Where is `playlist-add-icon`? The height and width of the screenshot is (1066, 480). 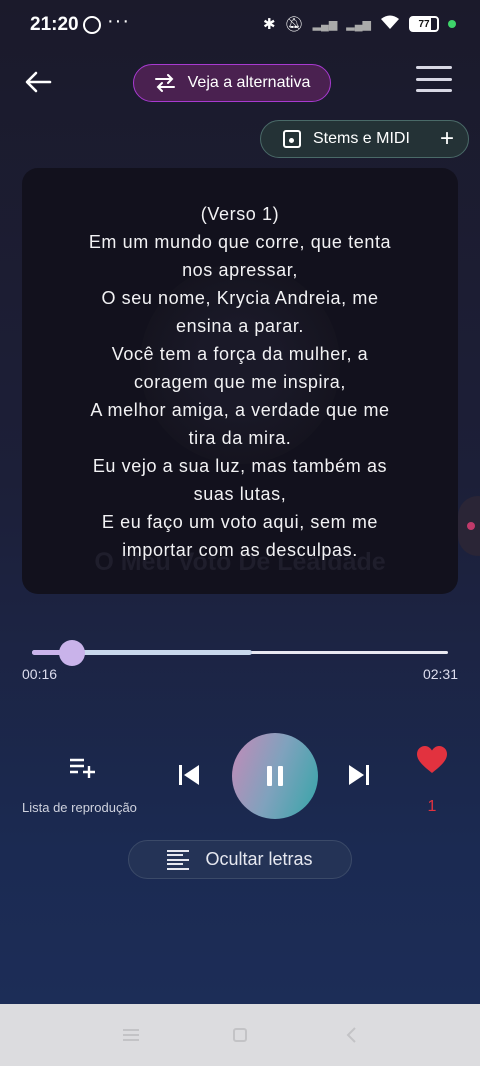
playlist-add-icon is located at coordinates (82, 768).